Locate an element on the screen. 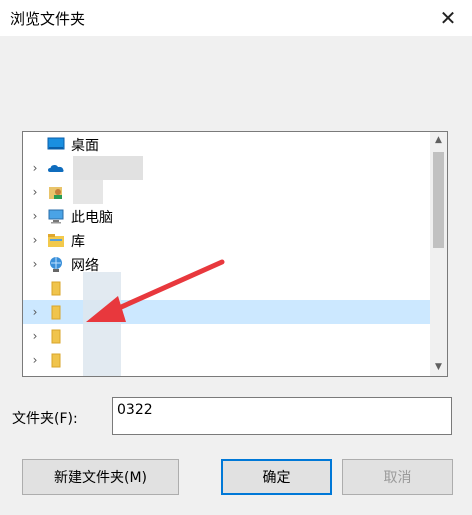 This screenshot has width=472, height=515. folder-input: 0322 is located at coordinates (282, 416).